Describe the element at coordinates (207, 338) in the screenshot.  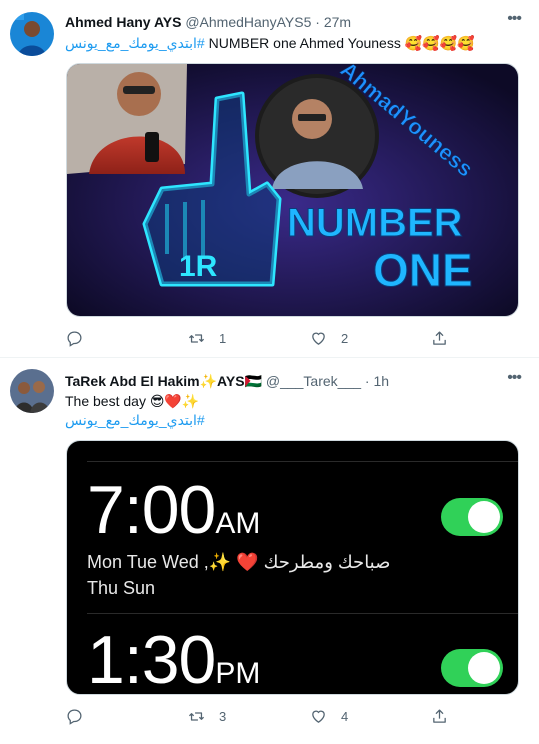
I see `retweet-button: 1` at that location.